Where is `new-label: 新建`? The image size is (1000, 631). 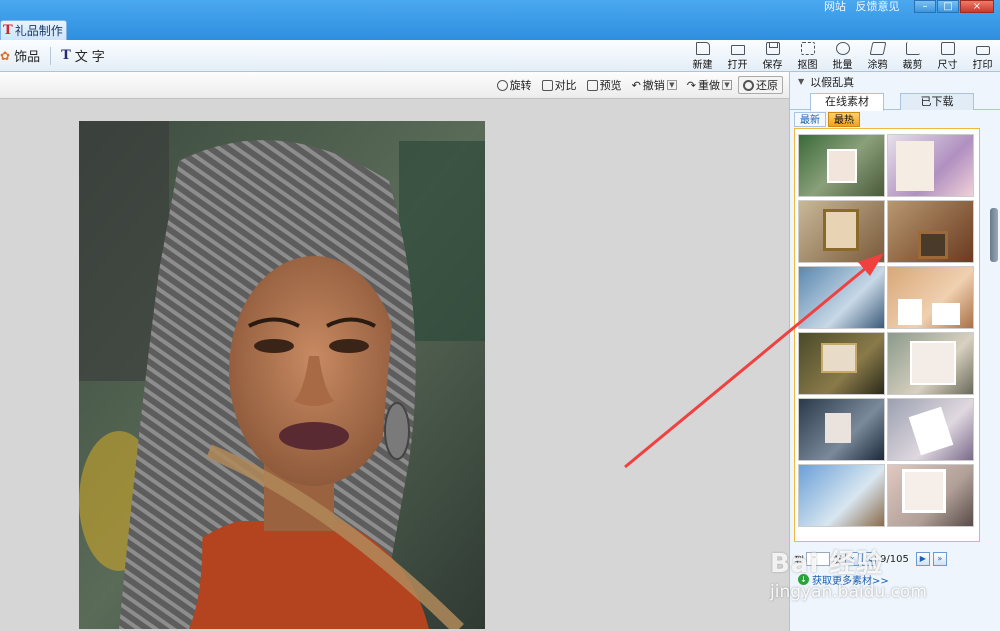 new-label: 新建 is located at coordinates (702, 65).